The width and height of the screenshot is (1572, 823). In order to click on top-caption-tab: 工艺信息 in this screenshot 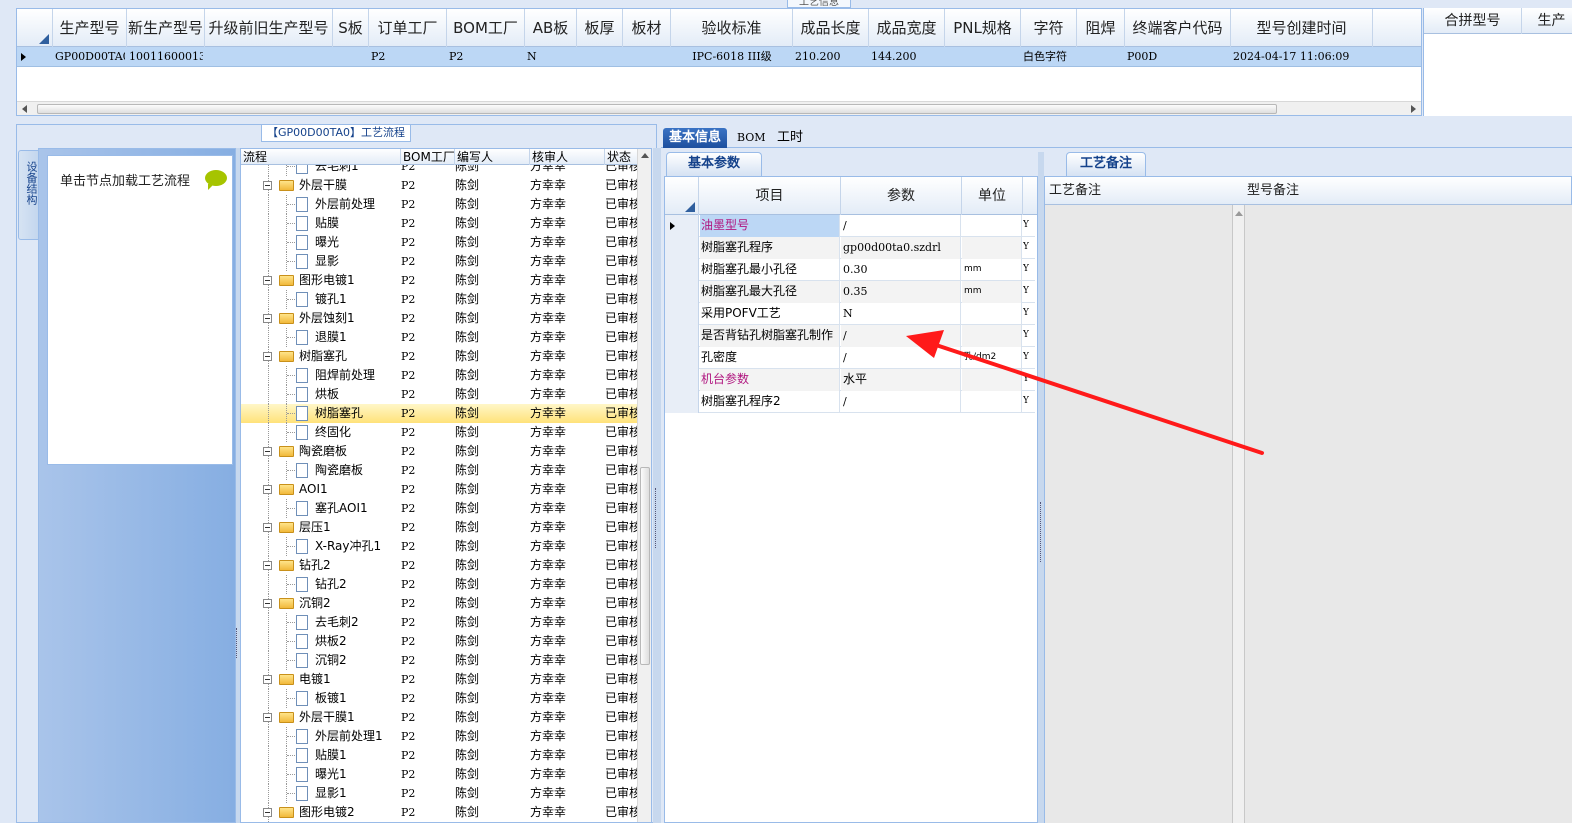, I will do `click(819, 4)`.